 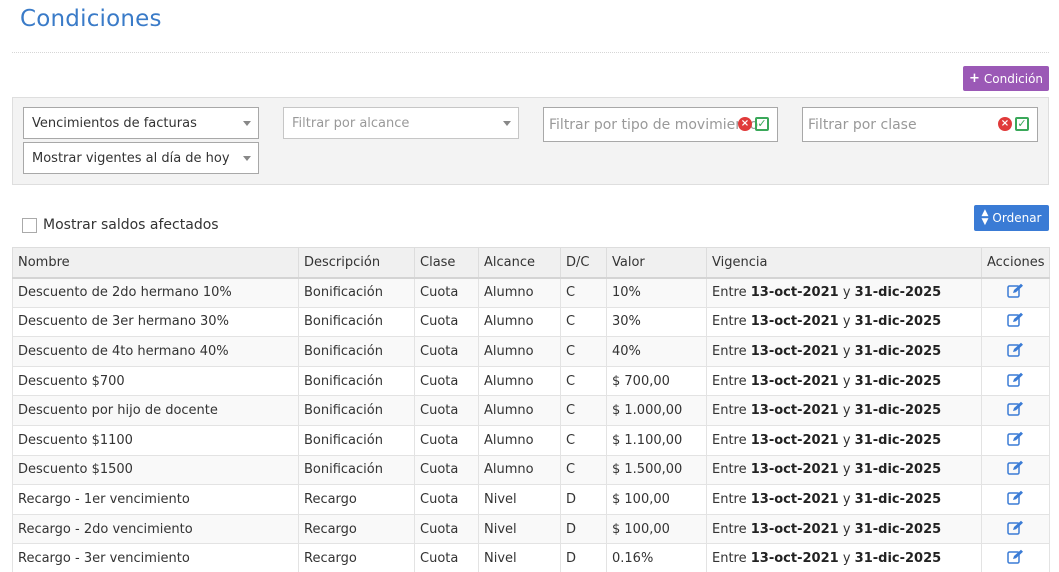 What do you see at coordinates (519, 263) in the screenshot?
I see `column-header-alcance: Alcance` at bounding box center [519, 263].